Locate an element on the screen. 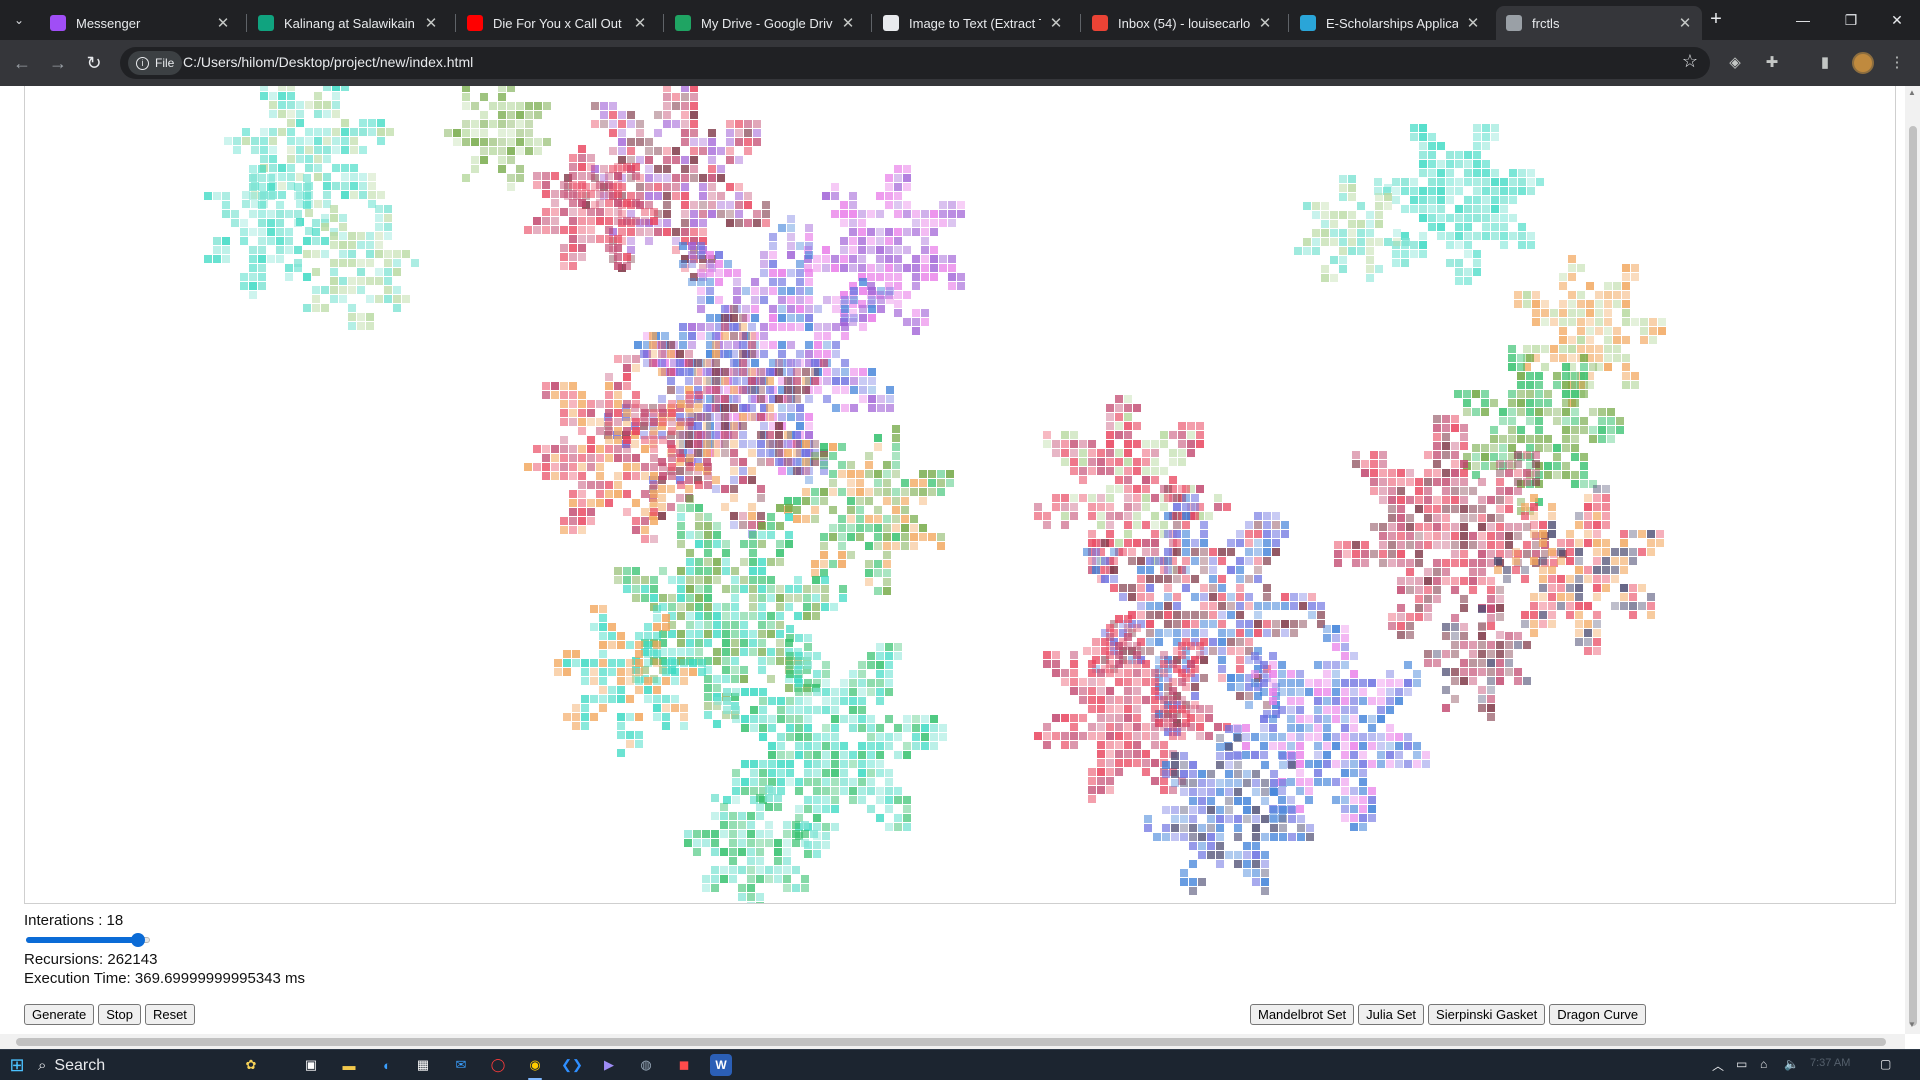  scroll-up-arrow-icon: ▲ is located at coordinates (1912, 92).